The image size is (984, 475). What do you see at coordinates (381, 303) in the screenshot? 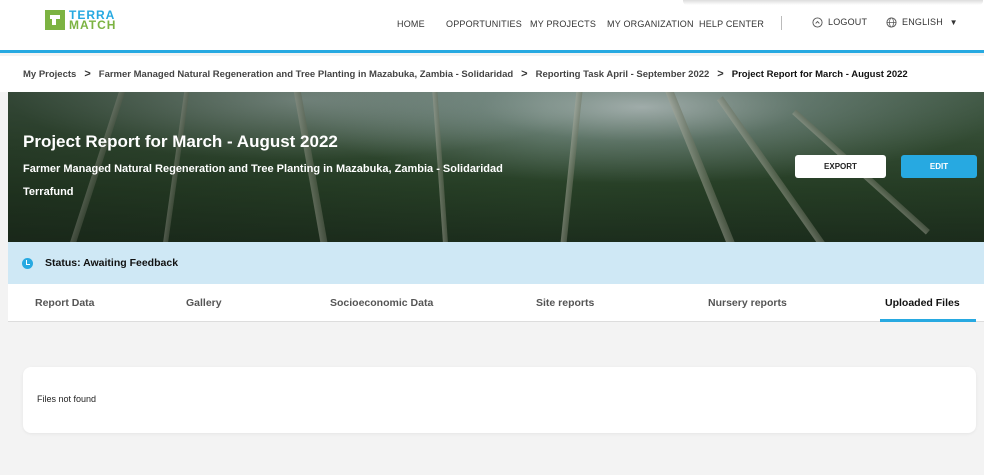
I see `tab-socioeconomic-data: Socioeconomic Data` at bounding box center [381, 303].